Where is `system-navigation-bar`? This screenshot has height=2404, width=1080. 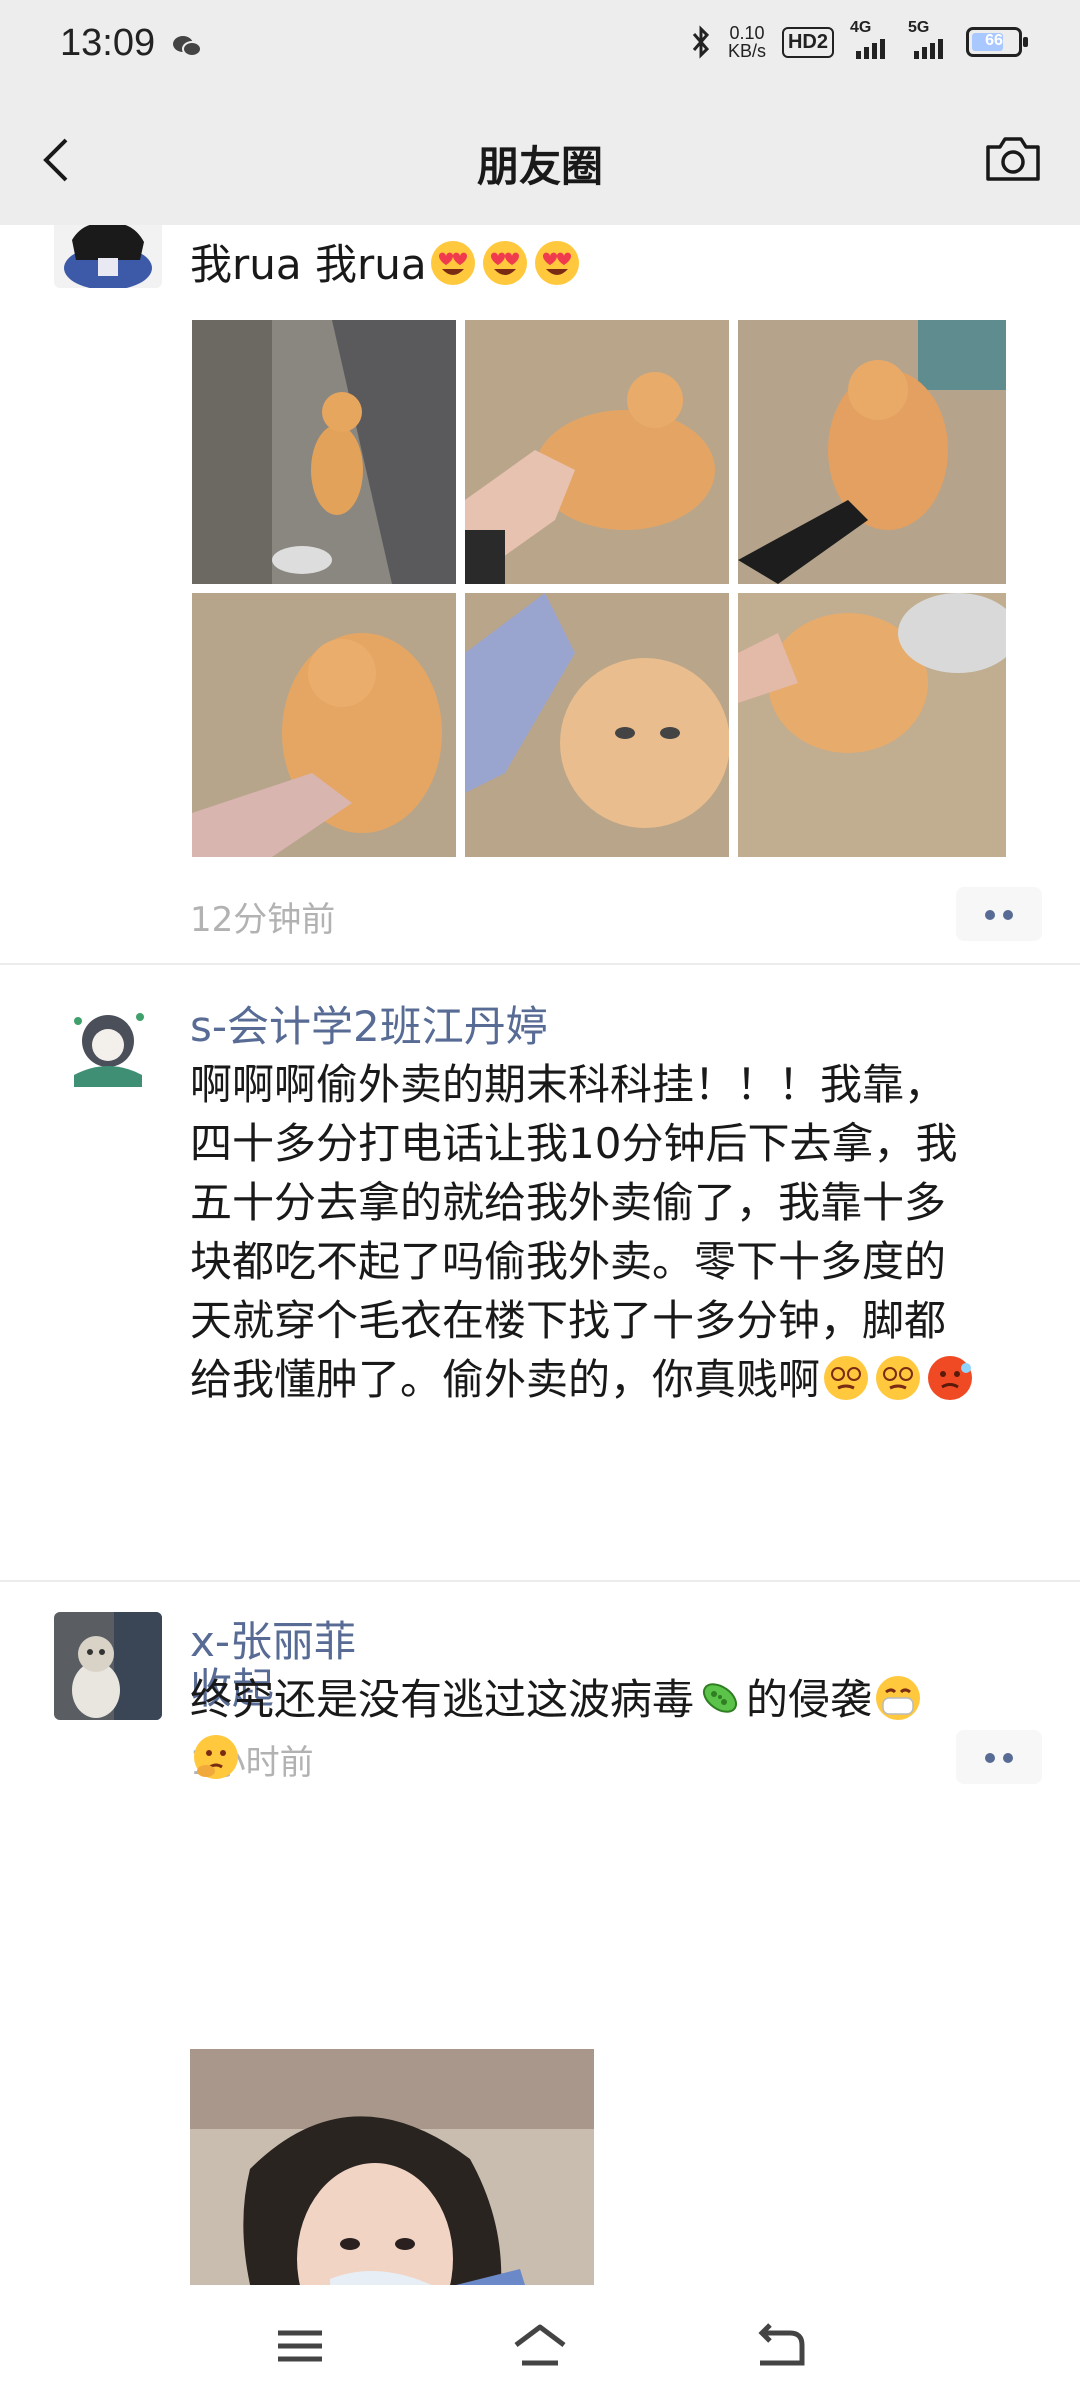
system-navigation-bar is located at coordinates (540, 2344).